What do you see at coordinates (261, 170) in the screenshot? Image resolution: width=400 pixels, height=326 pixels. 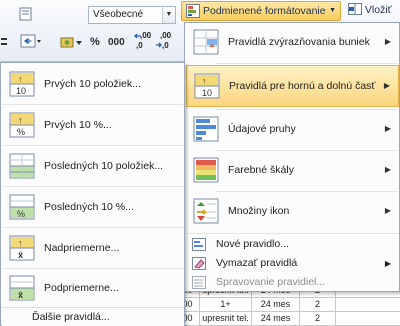 I see `menu-item-label: Farebné škály` at bounding box center [261, 170].